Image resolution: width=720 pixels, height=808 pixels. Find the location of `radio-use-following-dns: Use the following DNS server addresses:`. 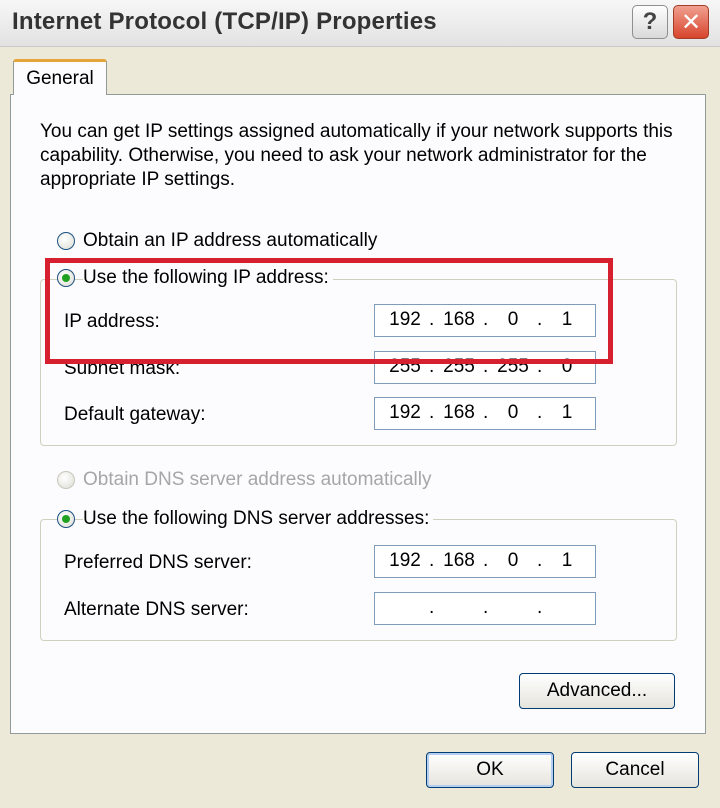

radio-use-following-dns: Use the following DNS server addresses: is located at coordinates (245, 519).